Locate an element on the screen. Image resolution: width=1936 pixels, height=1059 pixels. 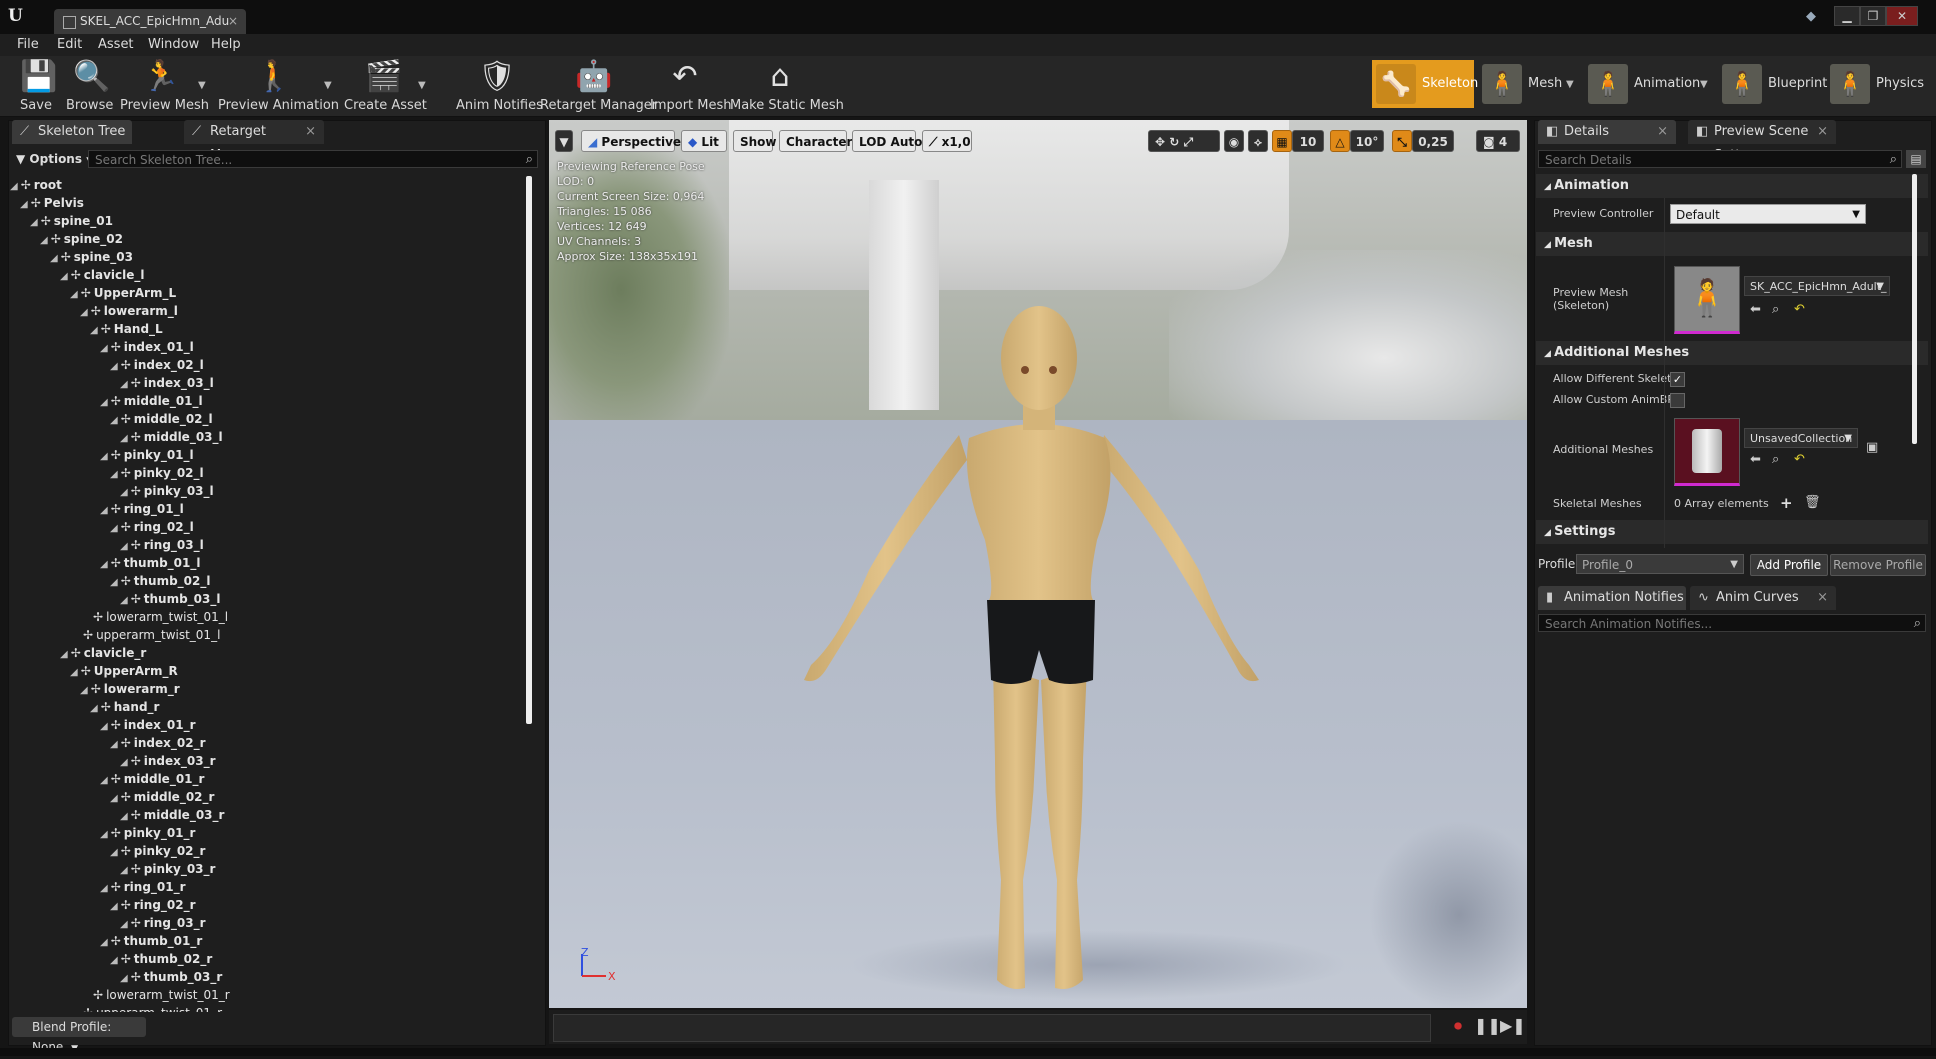
retarget-manager-button: 🤖 Retarget Manager is located at coordinates (598, 86).